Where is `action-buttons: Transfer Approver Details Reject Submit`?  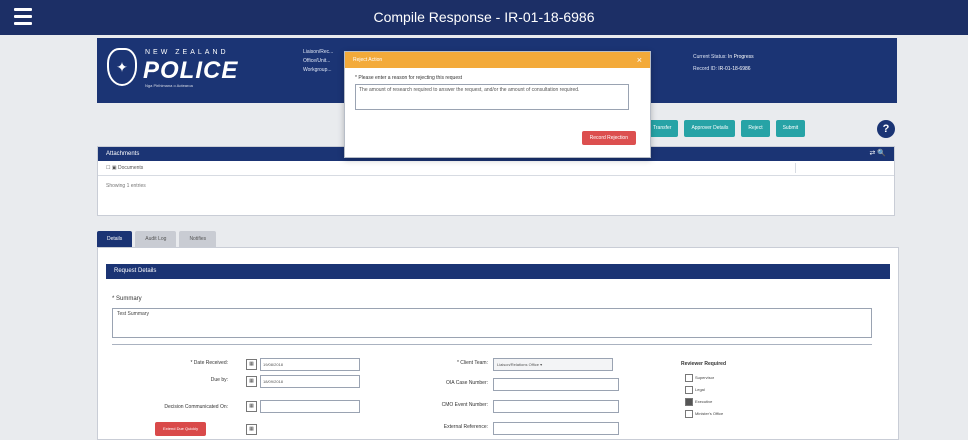 action-buttons: Transfer Approver Details Reject Submit is located at coordinates (726, 128).